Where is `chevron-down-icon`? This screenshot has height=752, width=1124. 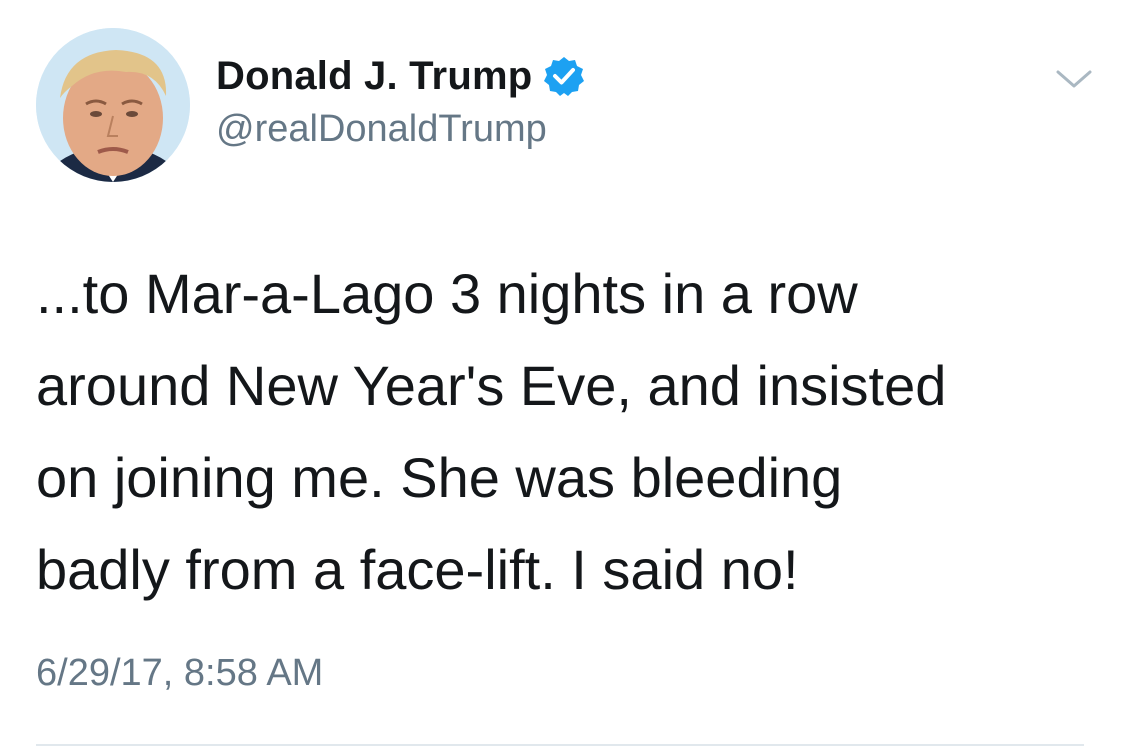 chevron-down-icon is located at coordinates (1074, 79).